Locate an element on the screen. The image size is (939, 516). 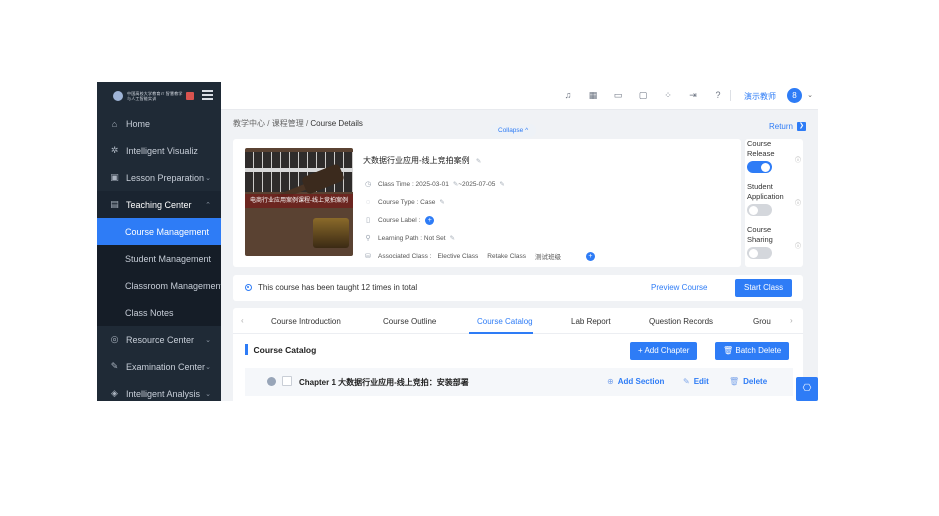
tab-group: Grou is located at coordinates (768, 321).